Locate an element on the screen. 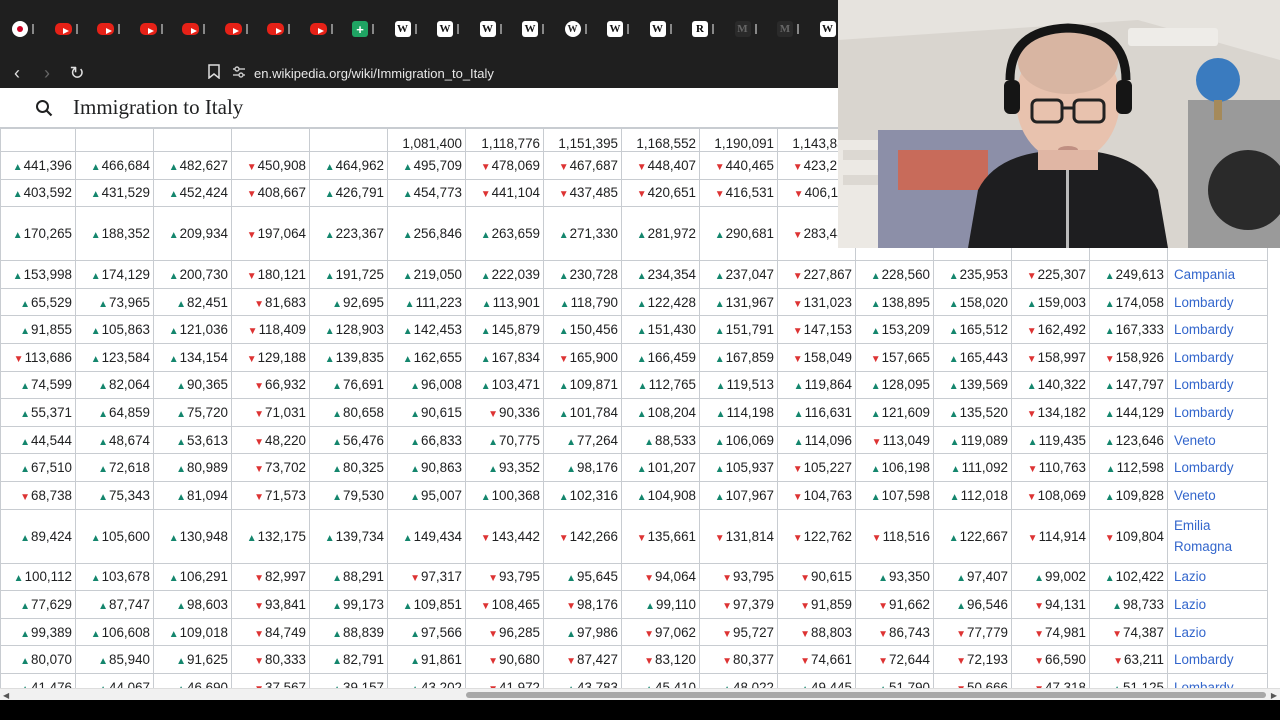  cell-value: 106,198 is located at coordinates (905, 468).